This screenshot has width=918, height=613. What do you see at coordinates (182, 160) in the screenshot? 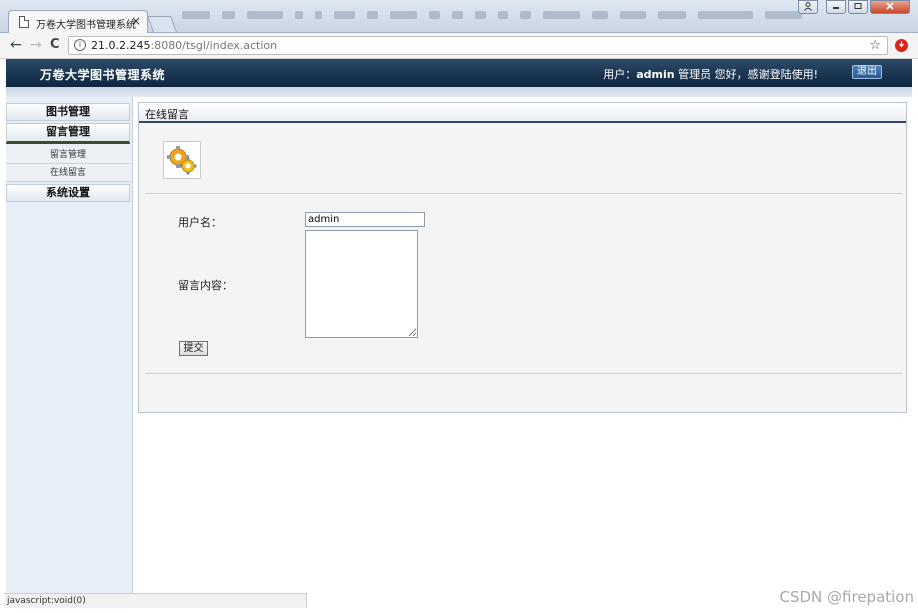
I see `settings-gears-icon` at bounding box center [182, 160].